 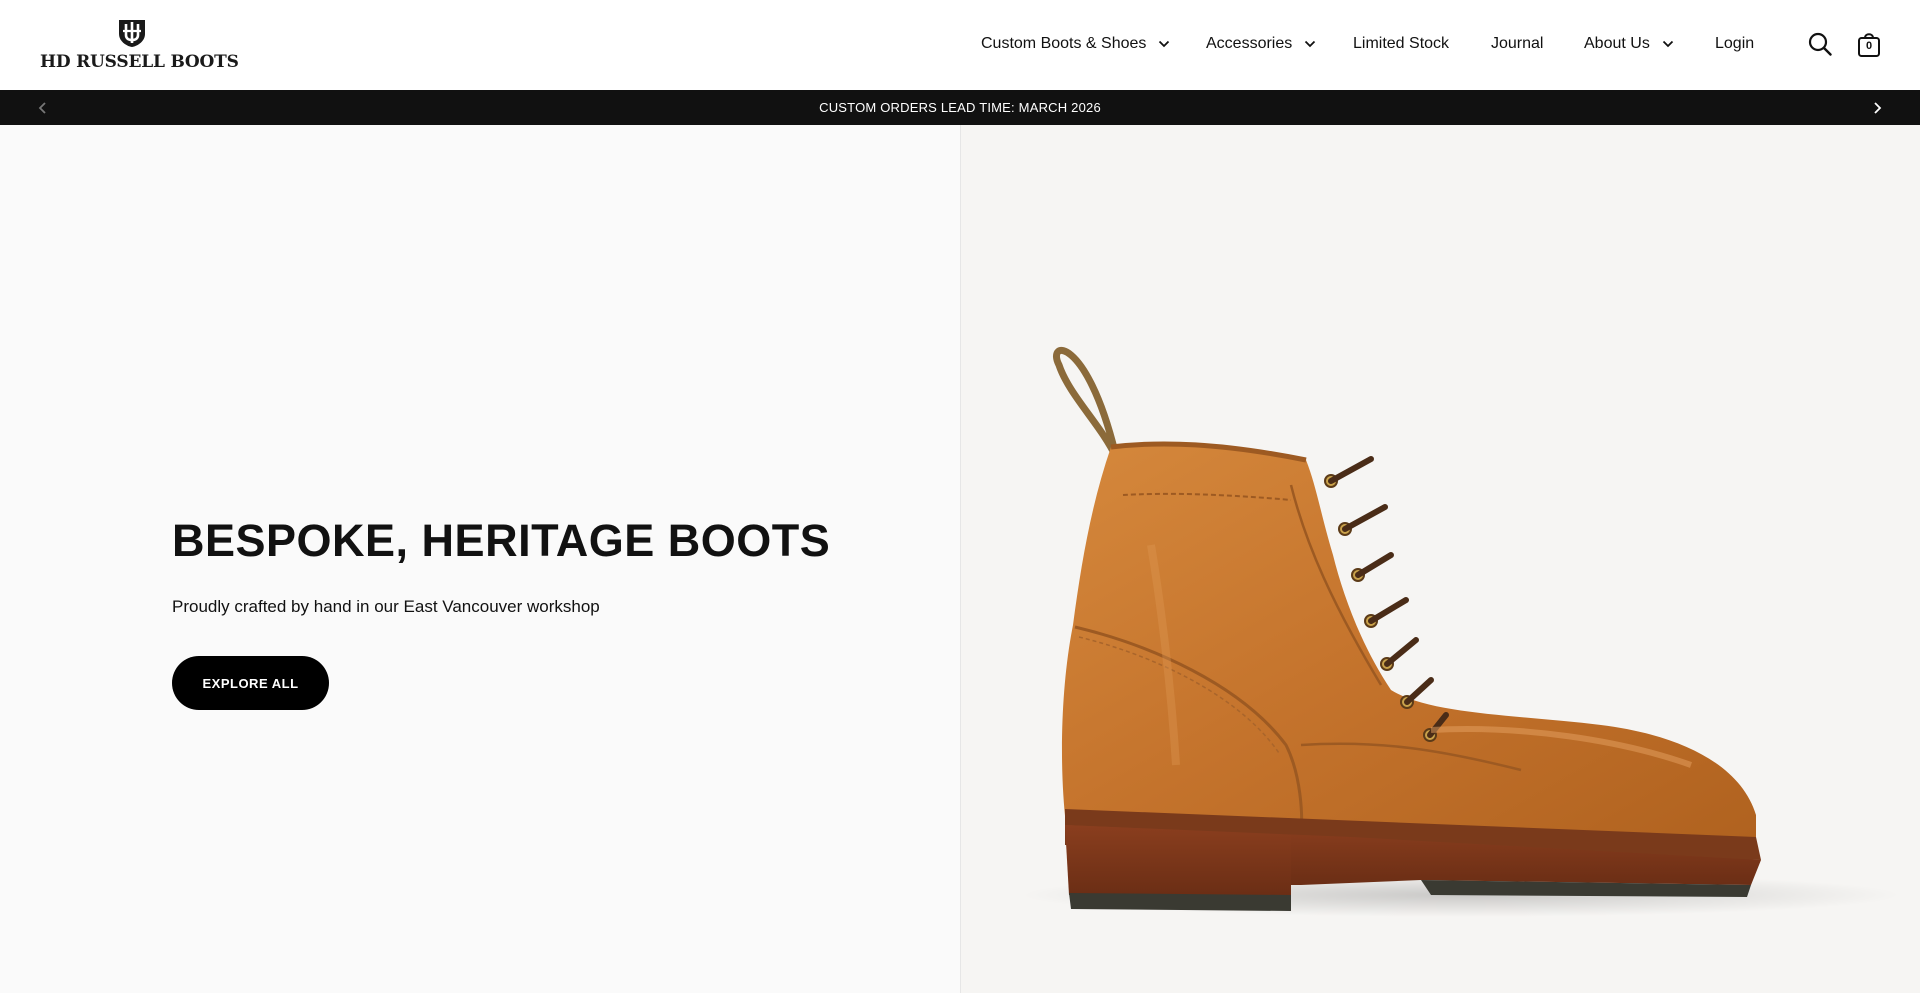 I want to click on search-button, so click(x=1820, y=44).